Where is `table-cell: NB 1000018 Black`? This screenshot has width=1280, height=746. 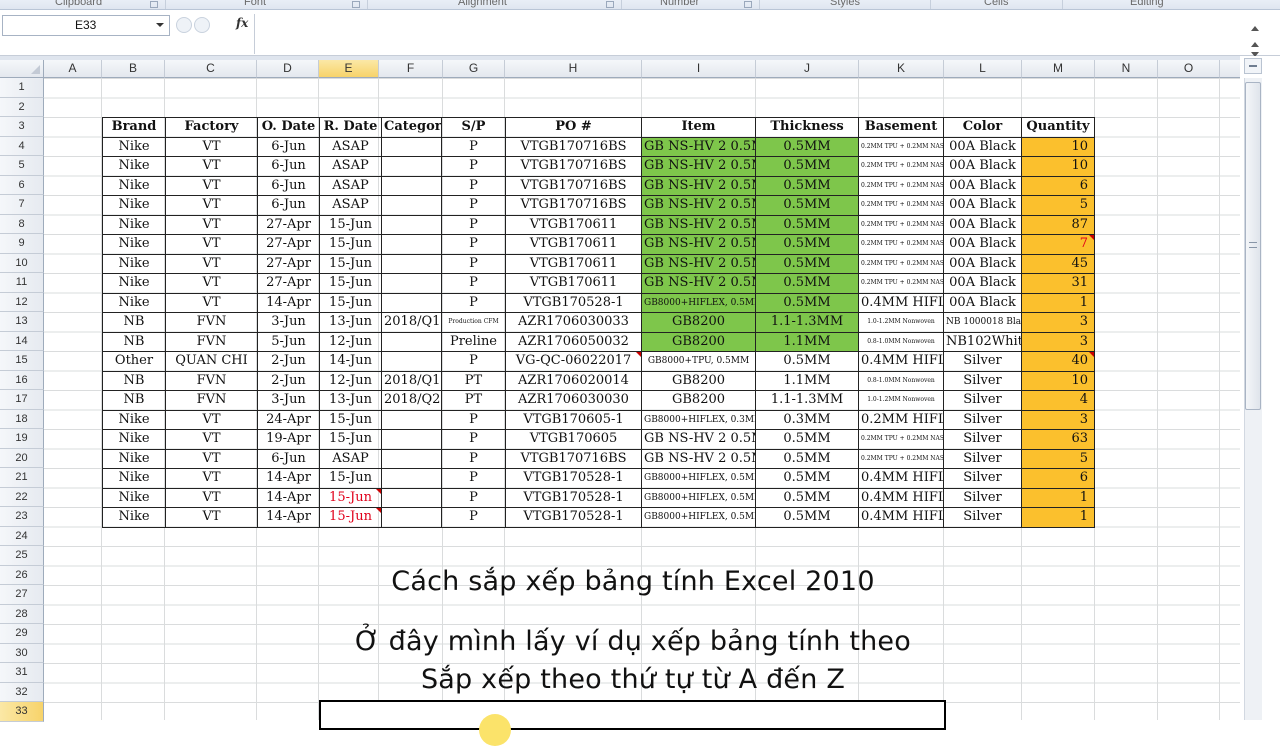 table-cell: NB 1000018 Black is located at coordinates (982, 322).